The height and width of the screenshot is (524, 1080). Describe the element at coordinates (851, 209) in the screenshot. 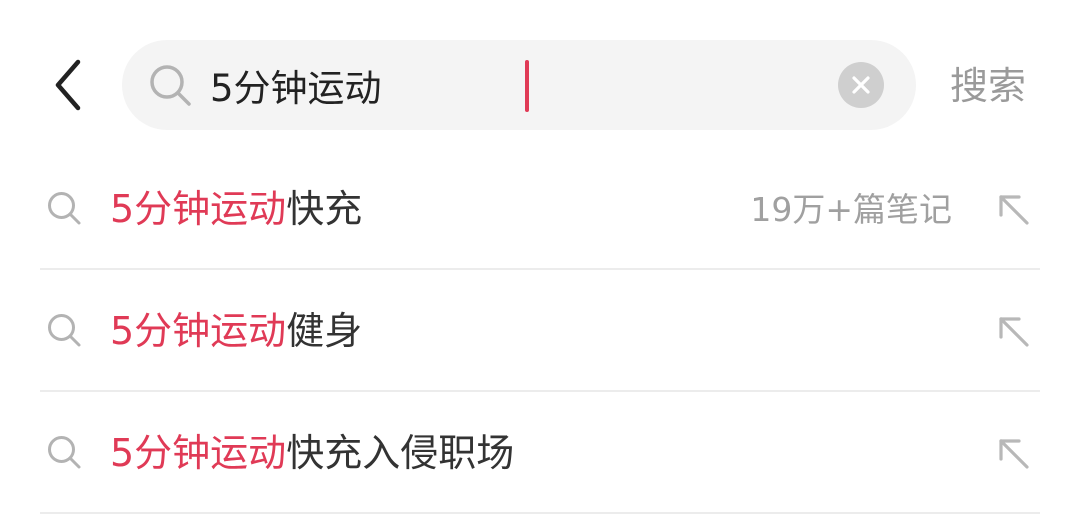

I see `suggestion-note-count: 19万+篇笔记` at that location.